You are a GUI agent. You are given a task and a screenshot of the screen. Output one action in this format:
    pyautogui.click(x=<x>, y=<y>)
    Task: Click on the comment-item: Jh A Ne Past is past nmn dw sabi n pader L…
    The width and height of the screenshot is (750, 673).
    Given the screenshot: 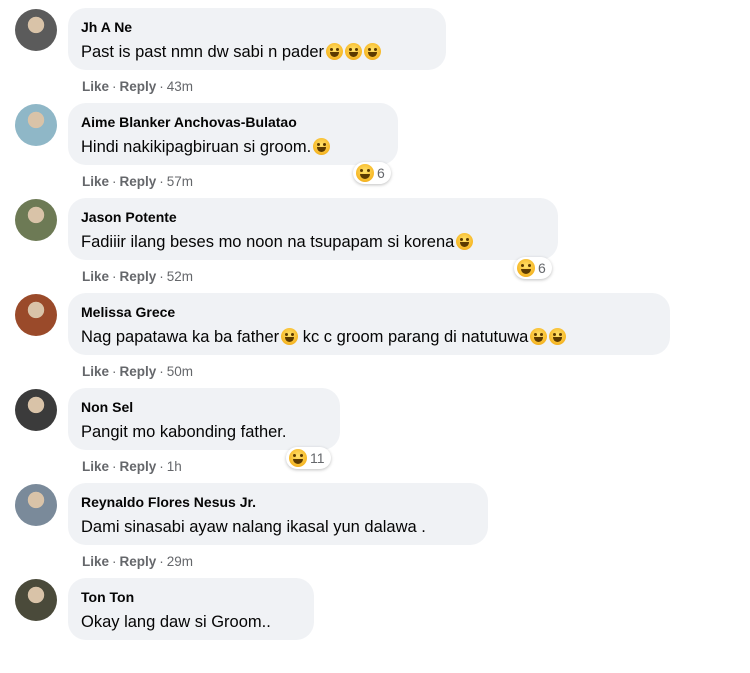 What is the action you would take?
    pyautogui.click(x=375, y=55)
    